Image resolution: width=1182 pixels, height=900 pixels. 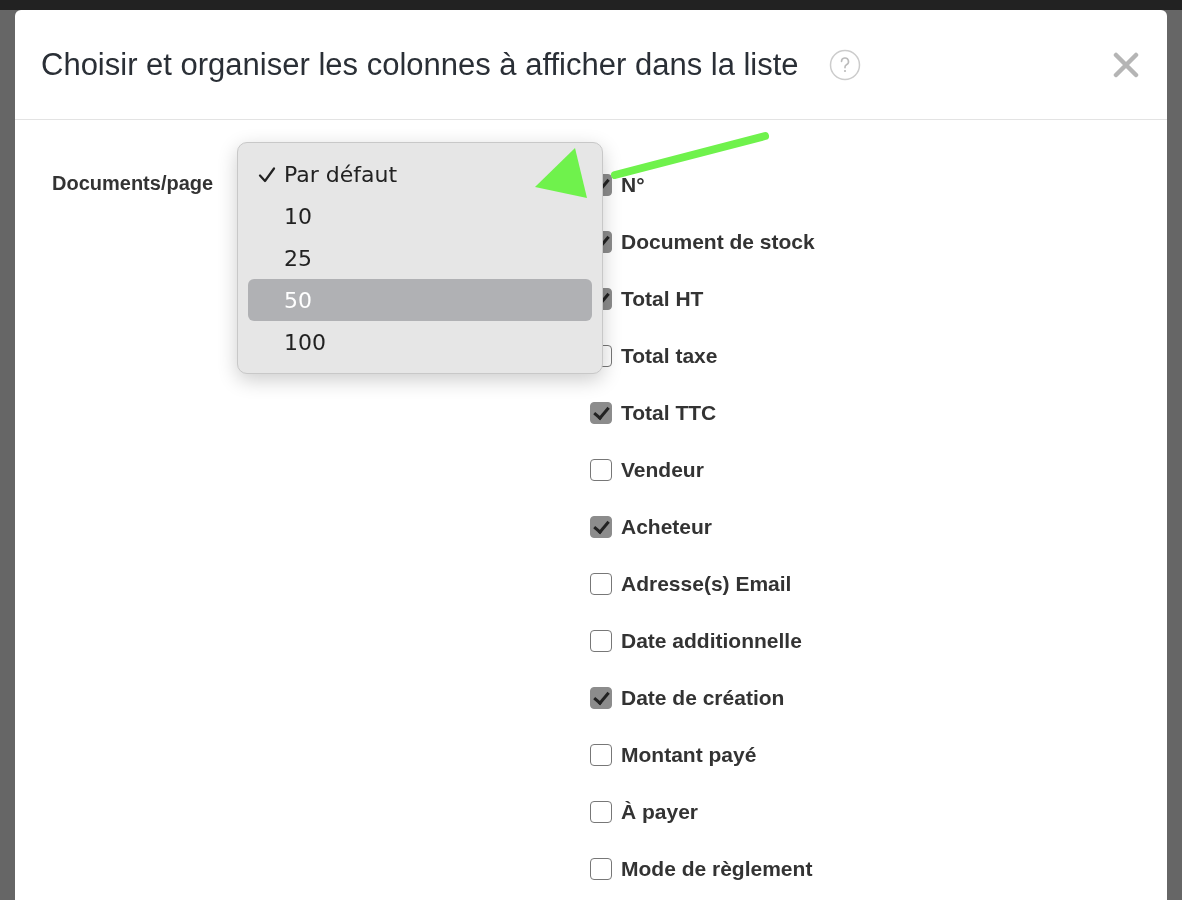 I want to click on column-label: Date additionnelle, so click(x=711, y=641).